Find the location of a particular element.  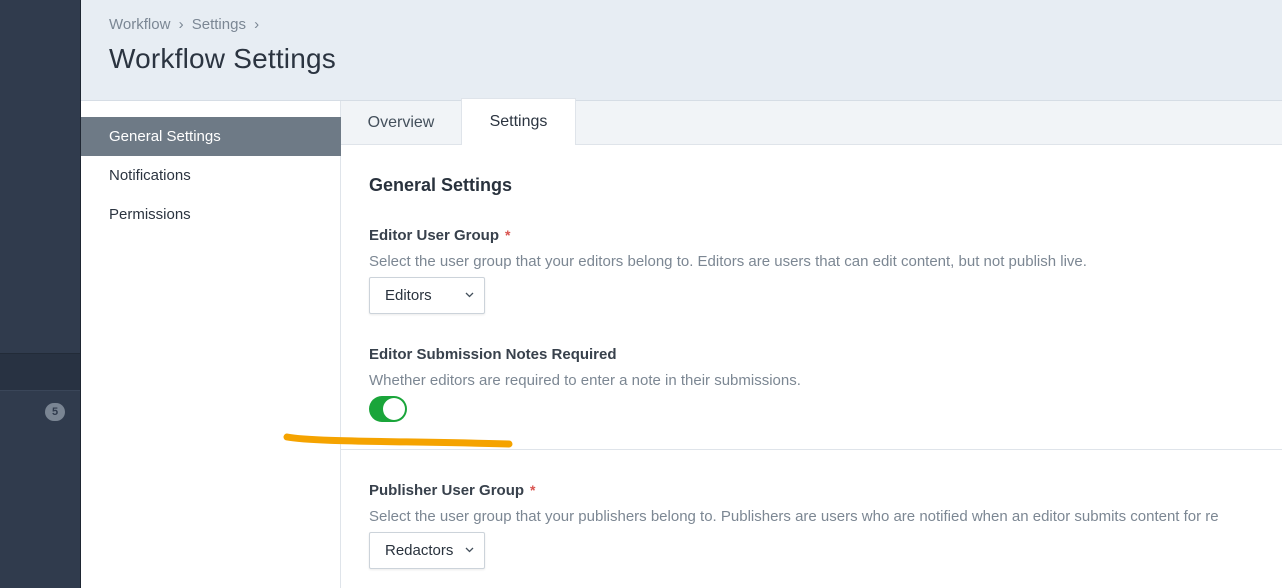

submenu-item-general-settings: General Settings is located at coordinates (211, 136).